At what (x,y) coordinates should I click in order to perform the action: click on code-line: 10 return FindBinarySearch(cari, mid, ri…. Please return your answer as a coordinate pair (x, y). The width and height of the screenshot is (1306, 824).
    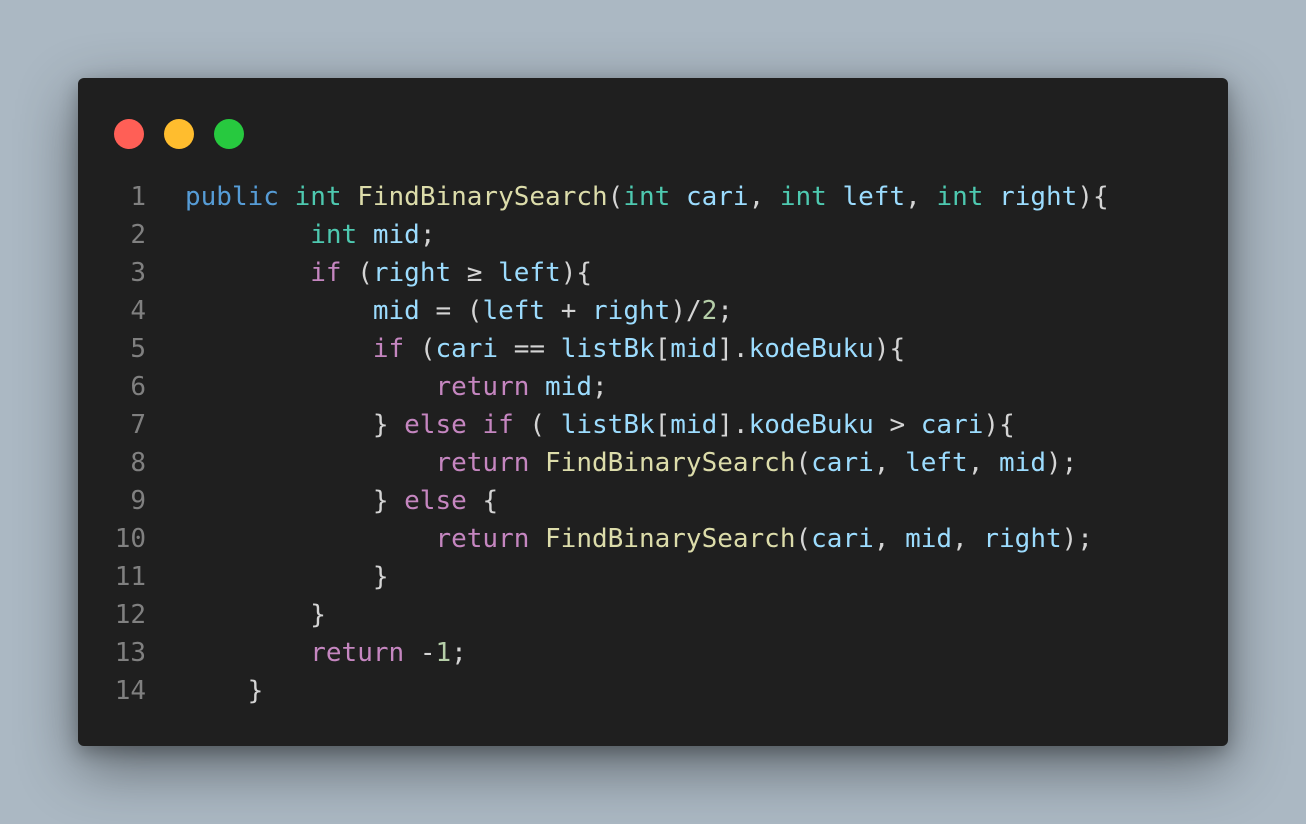
    Looking at the image, I should click on (653, 539).